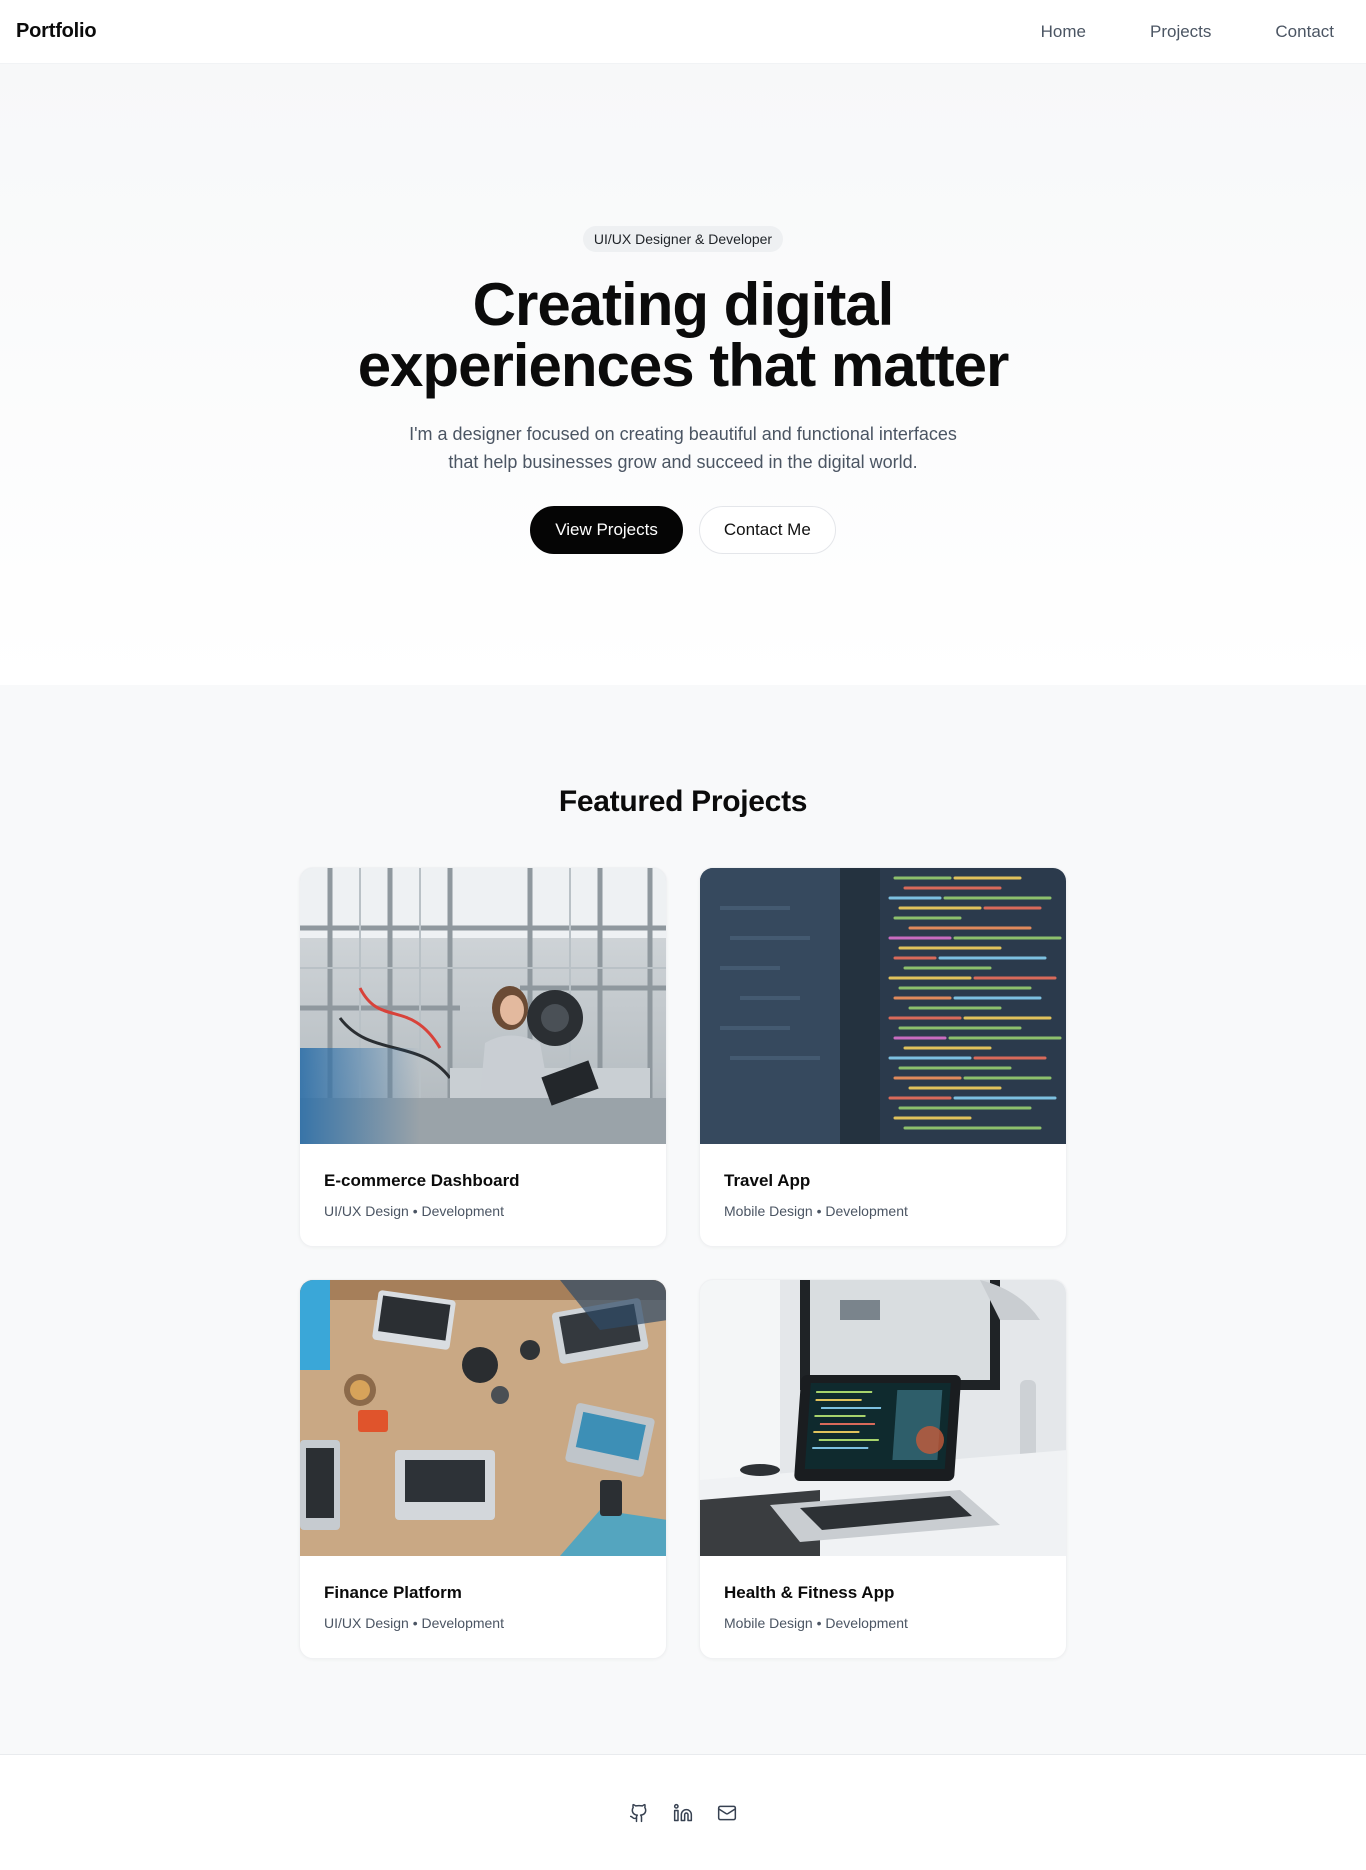  I want to click on view-projects-button: View Projects, so click(606, 530).